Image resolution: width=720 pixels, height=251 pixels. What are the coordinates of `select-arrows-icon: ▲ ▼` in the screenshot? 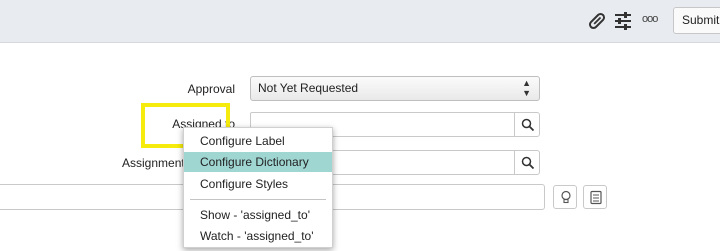 It's located at (526, 88).